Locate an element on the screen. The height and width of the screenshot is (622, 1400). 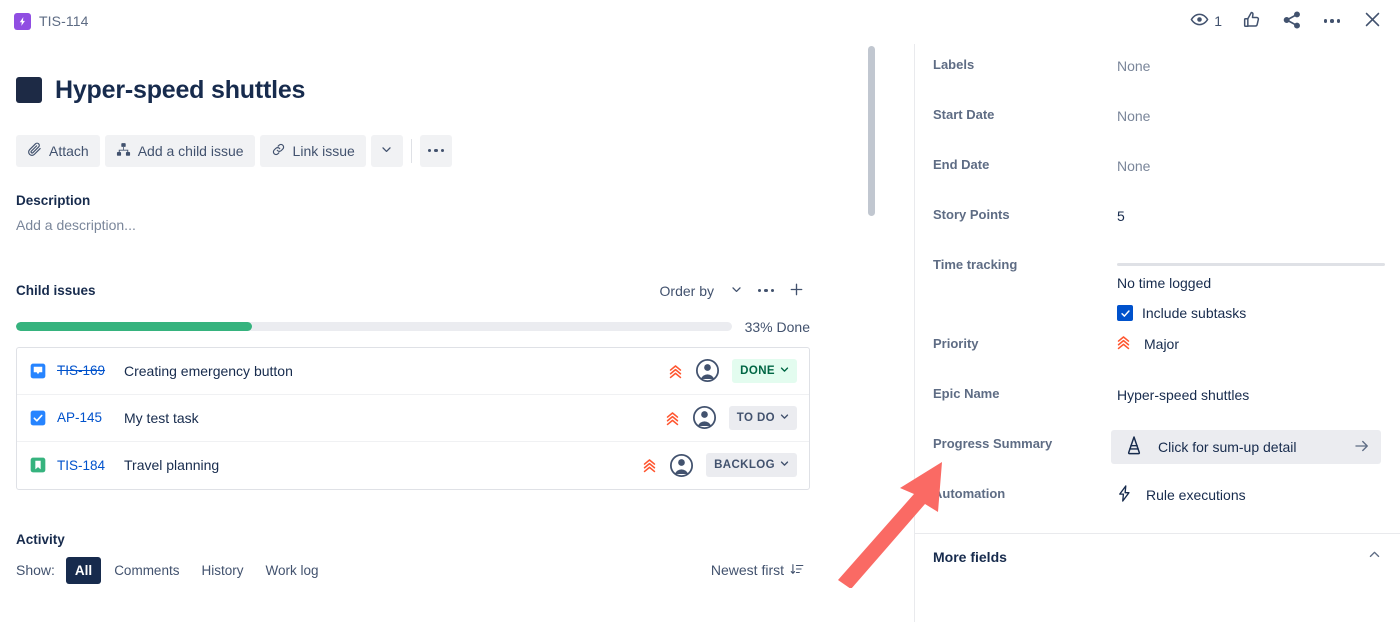
arrow-right-icon is located at coordinates (1362, 447).